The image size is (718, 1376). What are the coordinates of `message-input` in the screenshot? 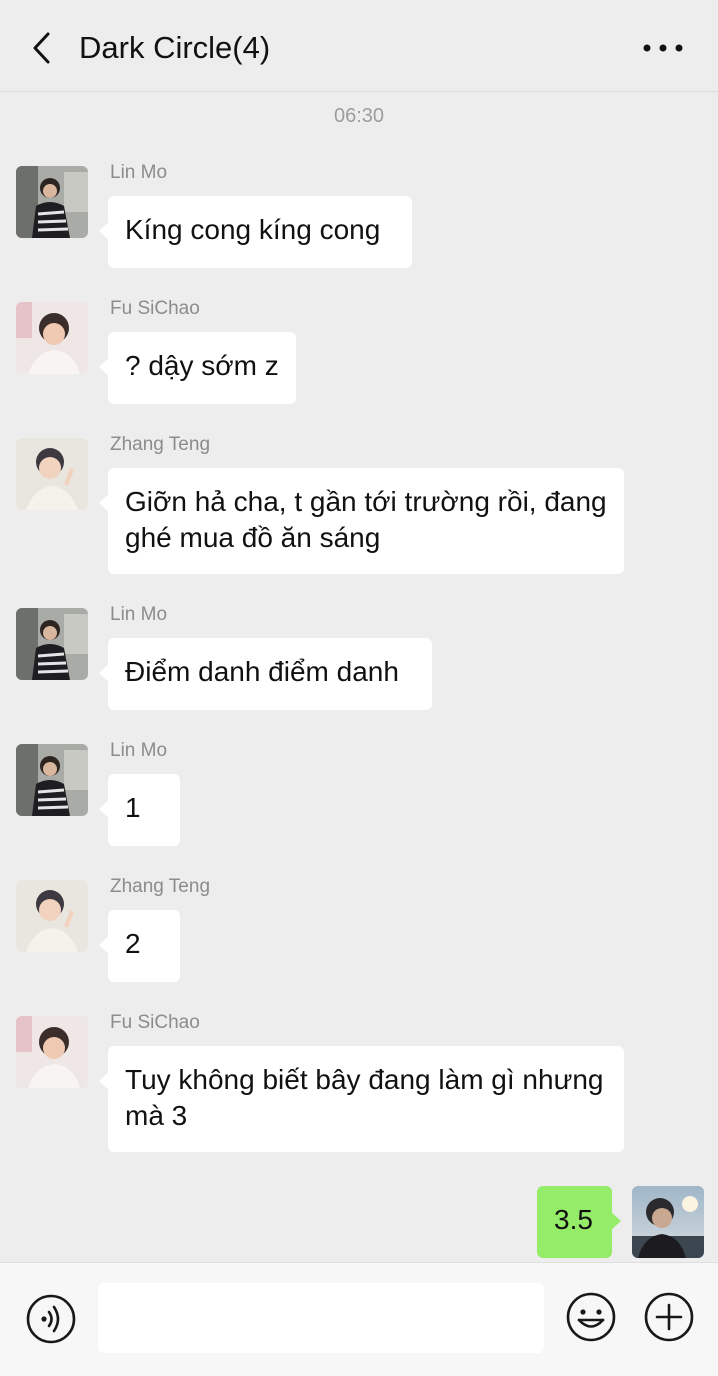 It's located at (321, 1318).